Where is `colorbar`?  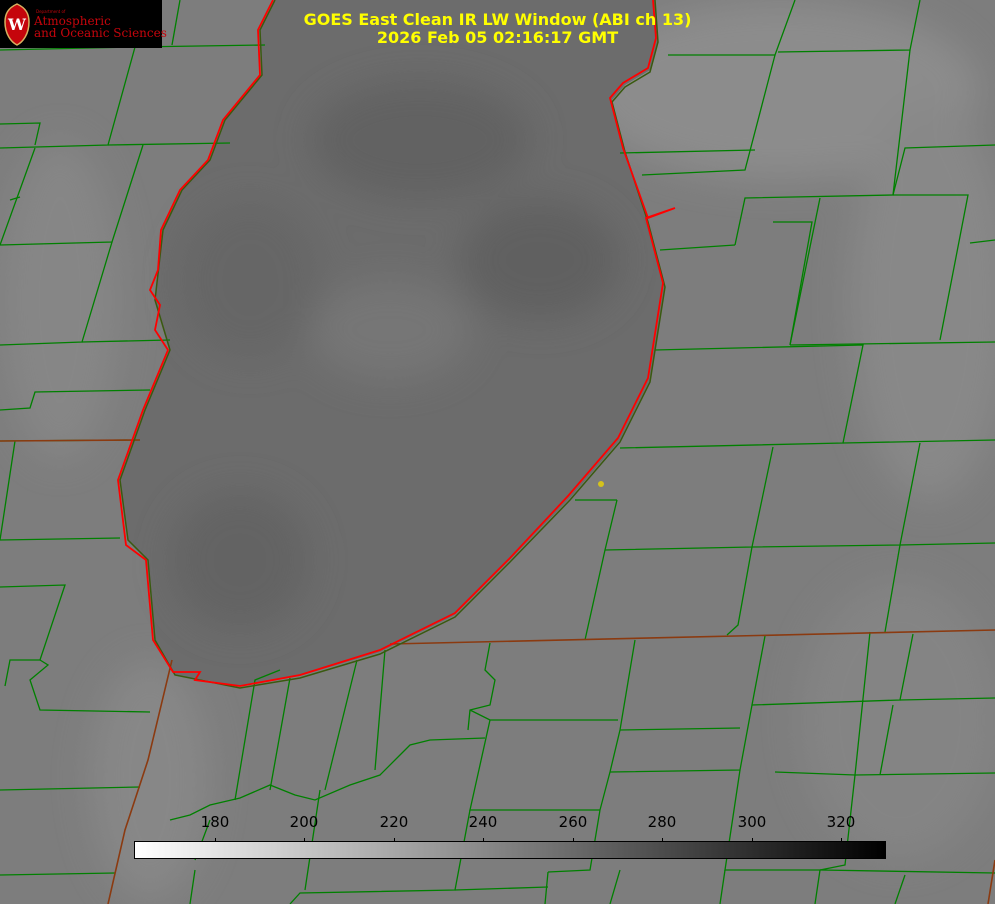 colorbar is located at coordinates (510, 850).